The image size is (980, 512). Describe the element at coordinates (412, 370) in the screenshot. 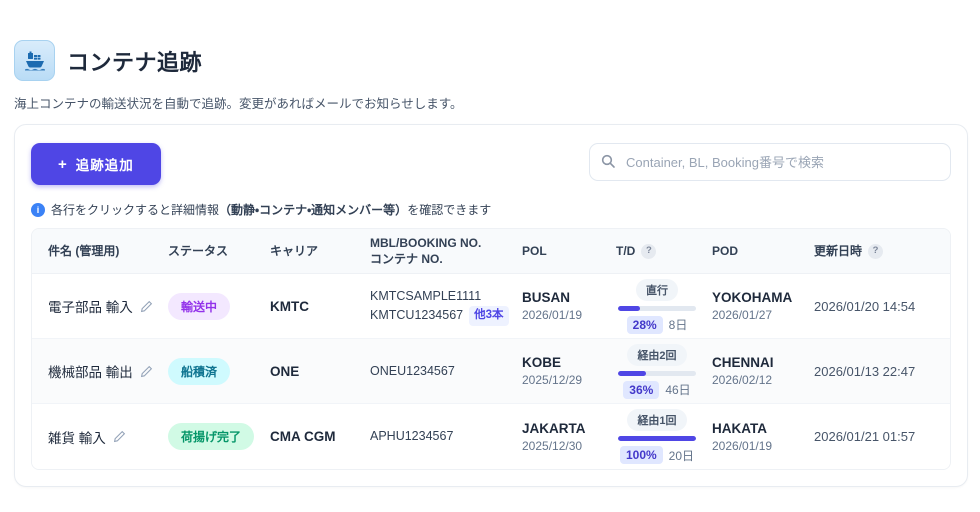

I see `mbl-numbers: ONEU1234567` at that location.